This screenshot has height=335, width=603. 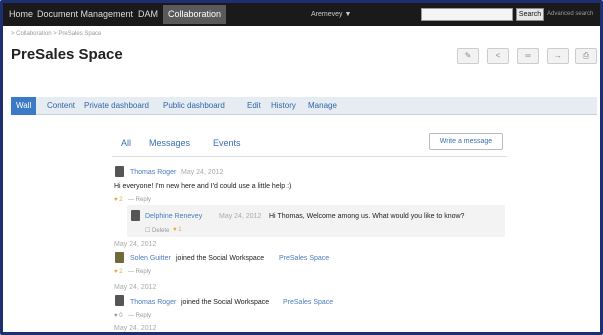 I want to click on user-menu: Aremevey ▼, so click(x=331, y=14).